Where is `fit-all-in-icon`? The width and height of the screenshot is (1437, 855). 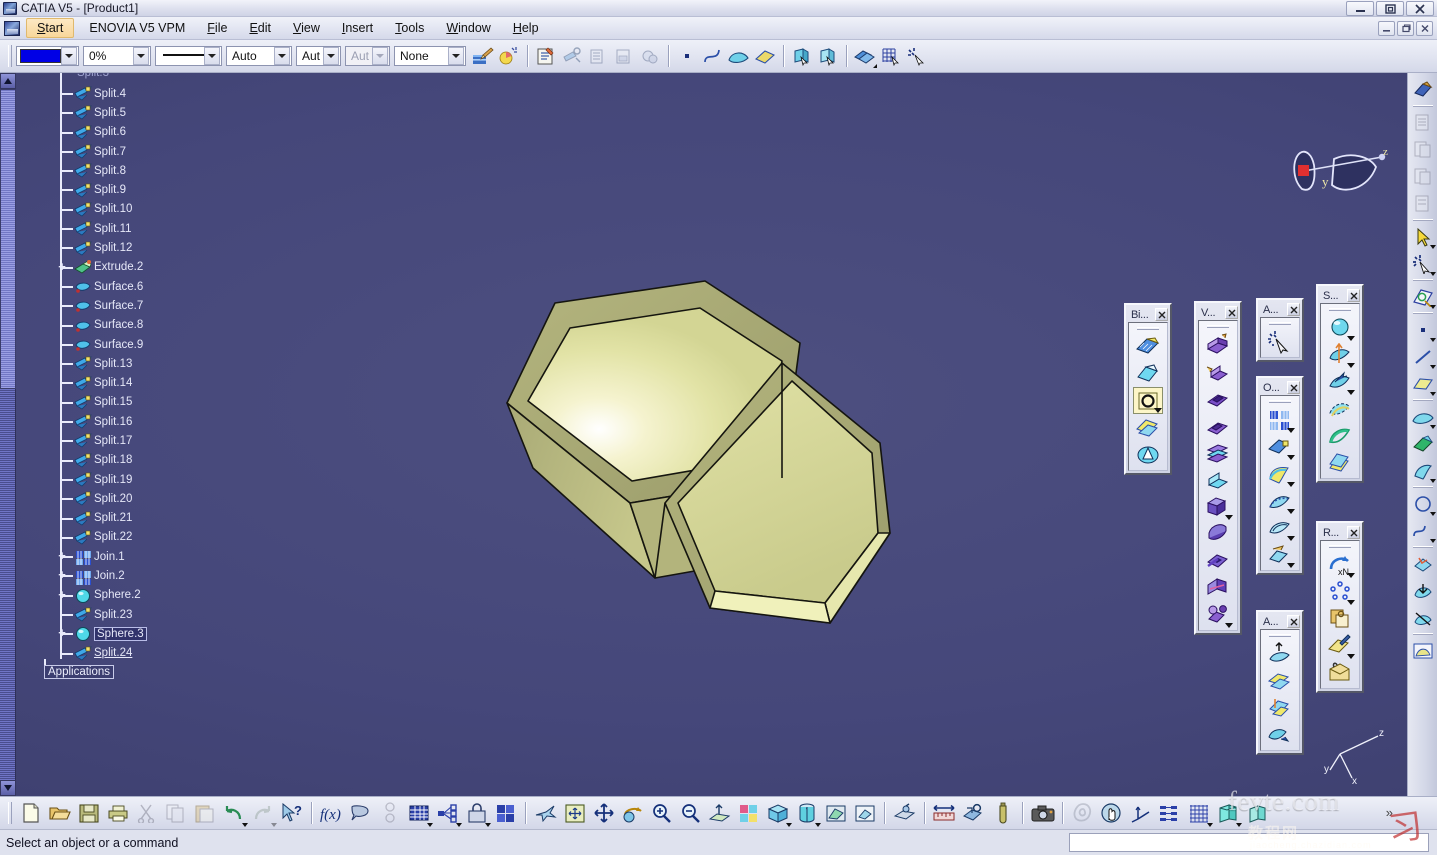
fit-all-in-icon is located at coordinates (574, 813).